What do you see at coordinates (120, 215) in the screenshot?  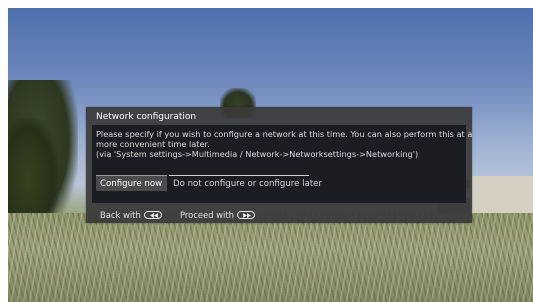 I see `back-label: Back with` at bounding box center [120, 215].